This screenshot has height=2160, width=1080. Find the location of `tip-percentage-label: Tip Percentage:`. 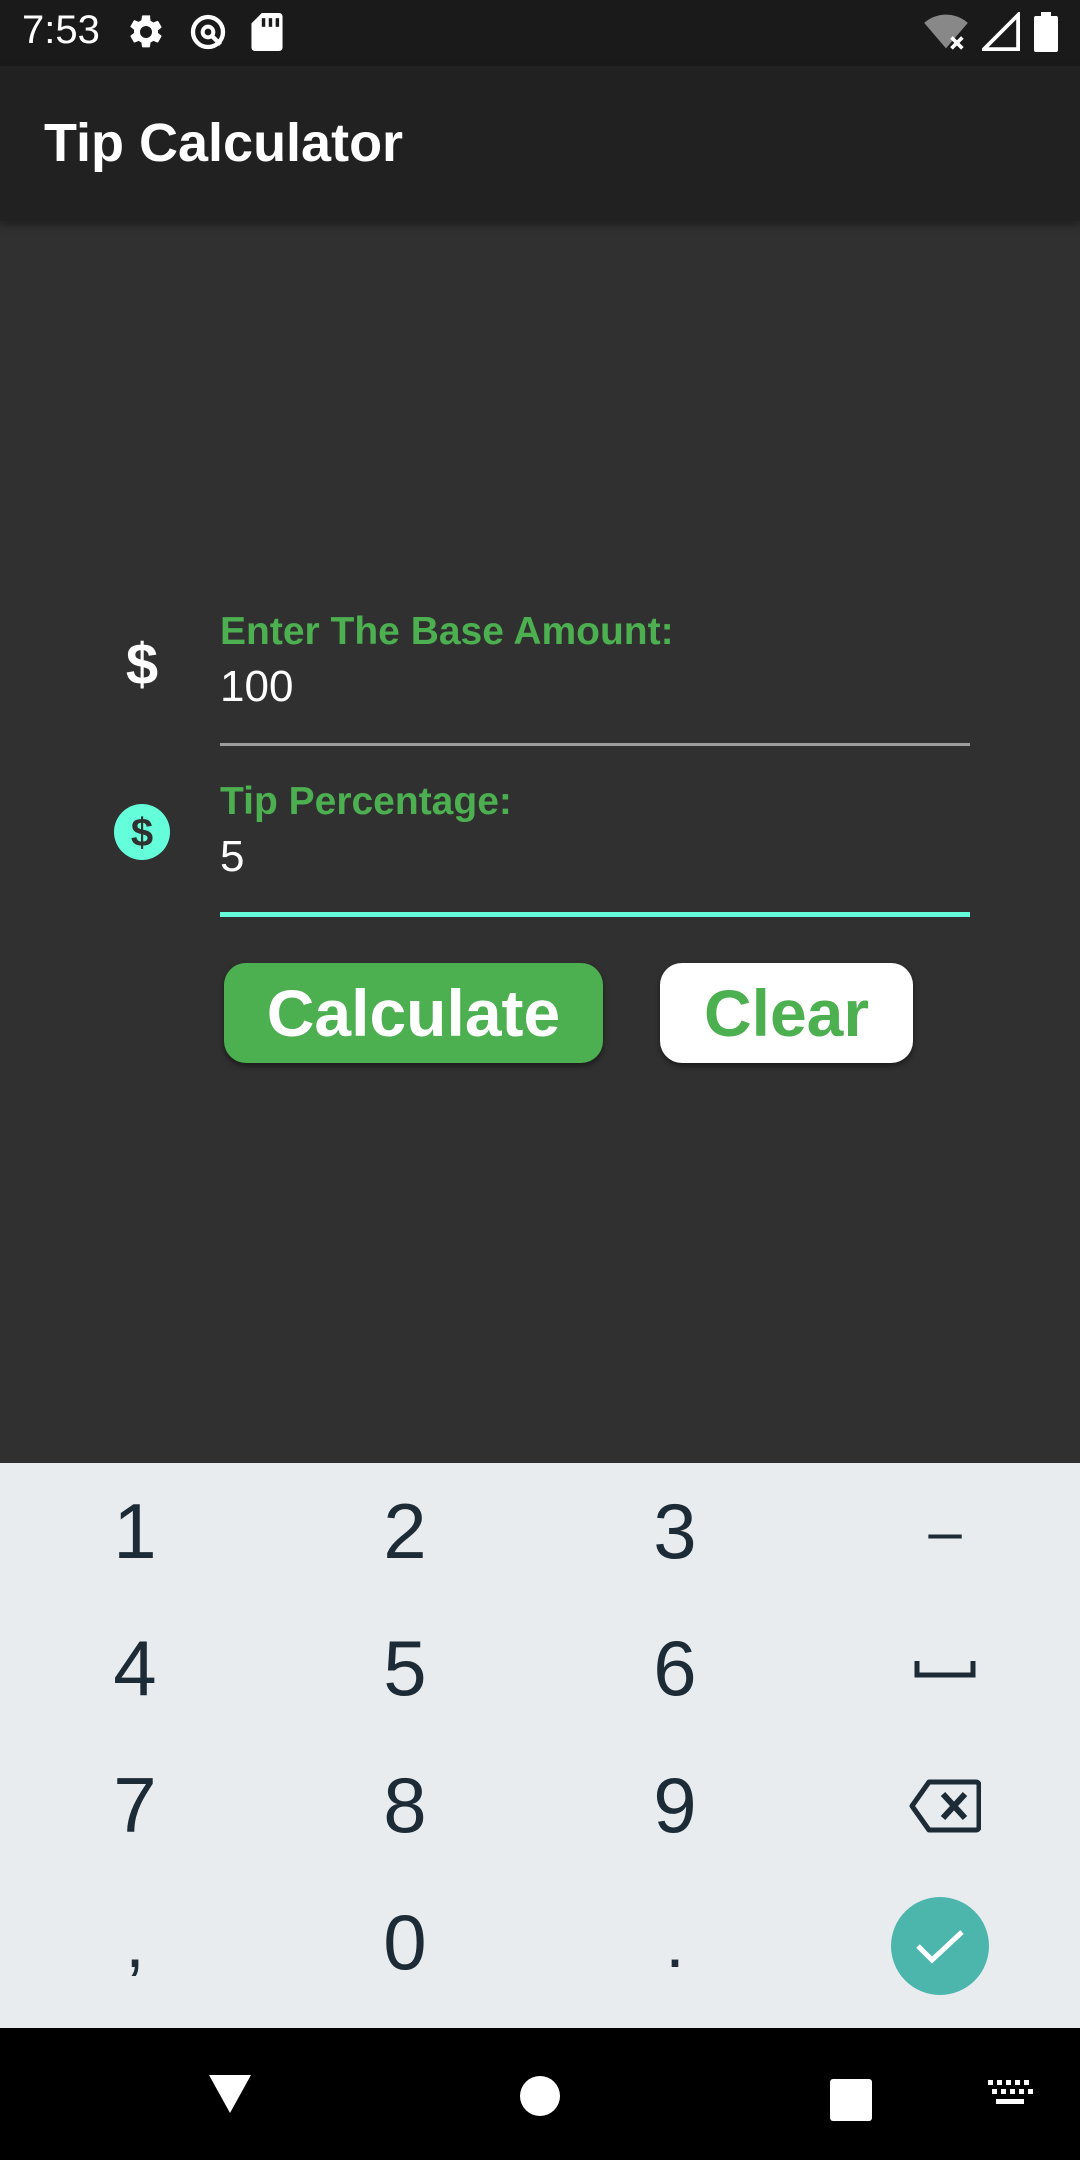

tip-percentage-label: Tip Percentage: is located at coordinates (366, 801).